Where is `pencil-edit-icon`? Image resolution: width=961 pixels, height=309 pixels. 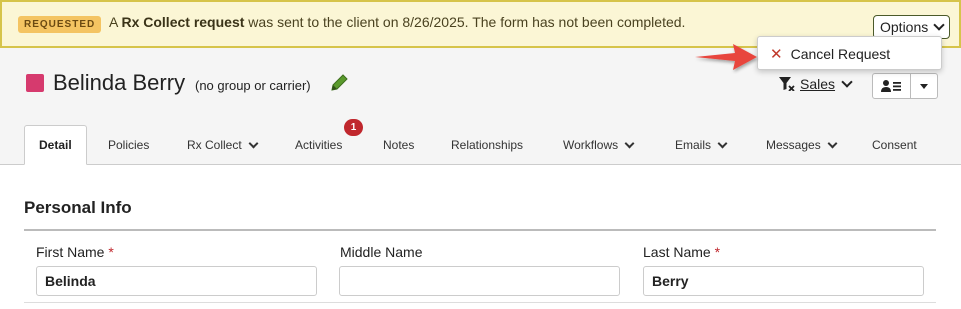 pencil-edit-icon is located at coordinates (339, 83).